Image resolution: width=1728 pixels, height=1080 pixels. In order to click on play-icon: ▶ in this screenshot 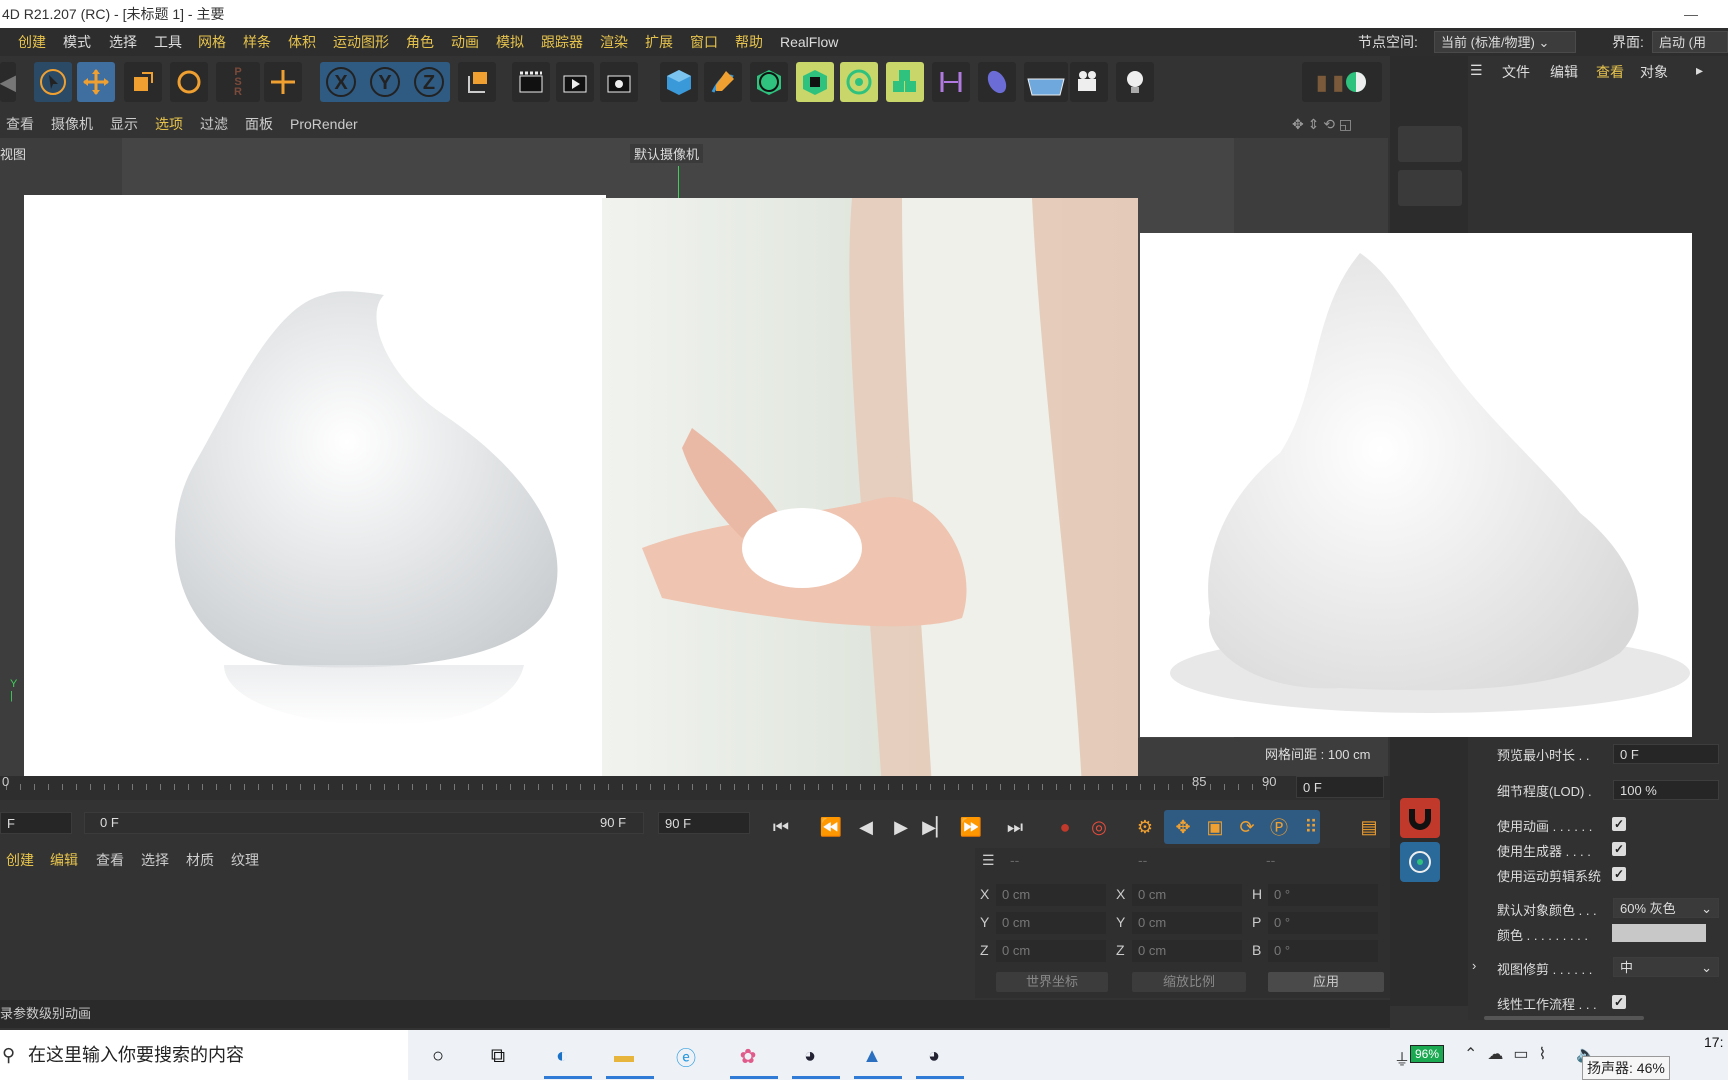, I will do `click(901, 827)`.